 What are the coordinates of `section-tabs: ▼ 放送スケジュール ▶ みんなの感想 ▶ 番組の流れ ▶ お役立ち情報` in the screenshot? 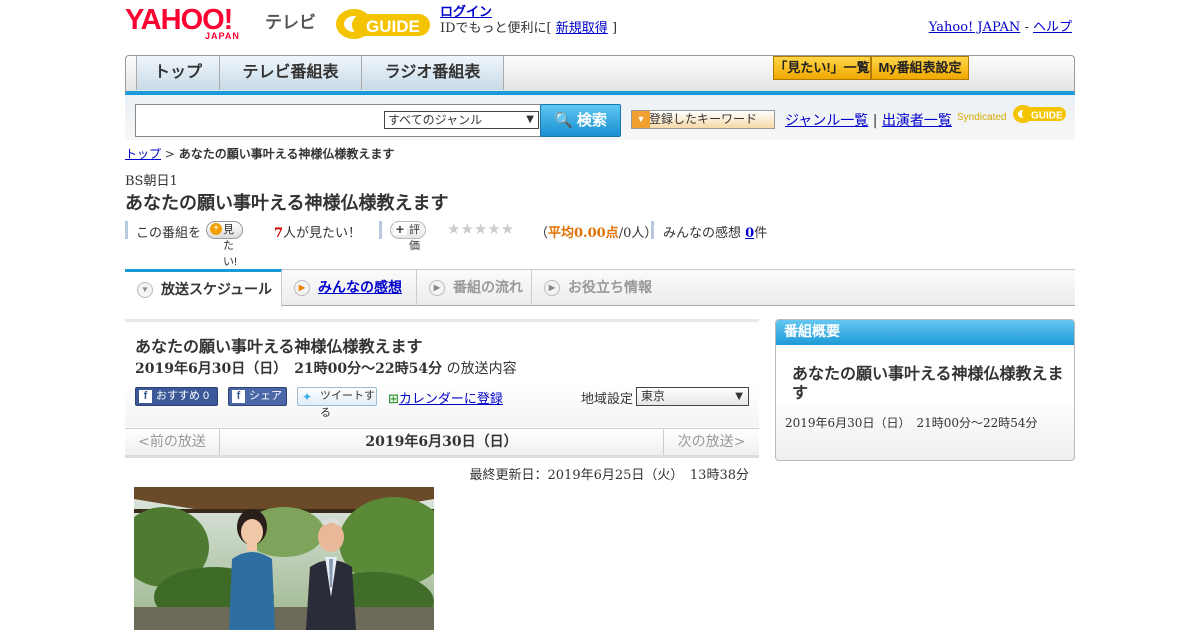 It's located at (600, 288).